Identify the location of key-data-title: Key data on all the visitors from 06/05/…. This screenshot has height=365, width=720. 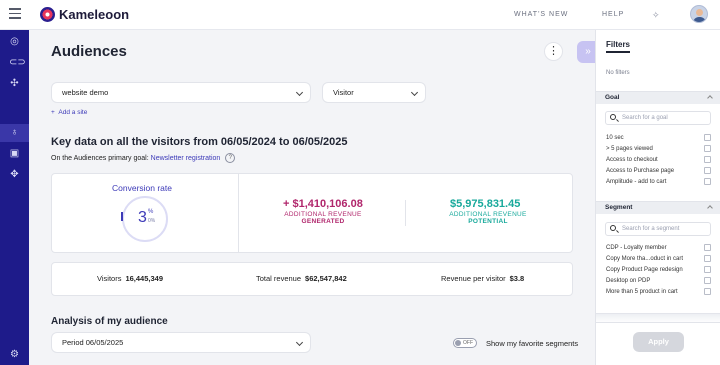
(199, 142).